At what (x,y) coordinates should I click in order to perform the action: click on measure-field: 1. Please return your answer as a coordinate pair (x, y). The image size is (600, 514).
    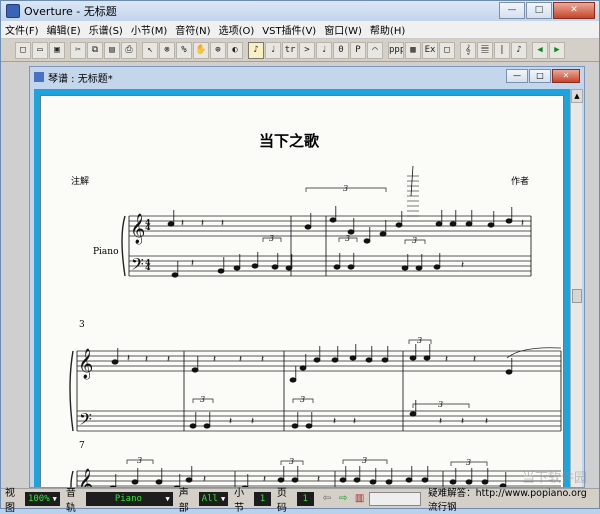
    Looking at the image, I should click on (262, 498).